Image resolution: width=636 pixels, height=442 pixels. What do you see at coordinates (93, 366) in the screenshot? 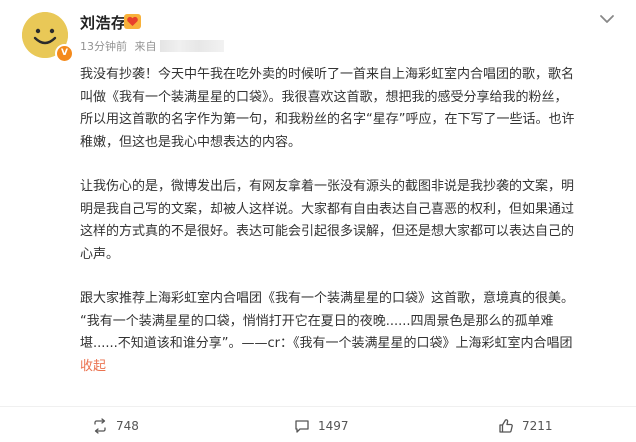
I see `collapse-link: 收起` at bounding box center [93, 366].